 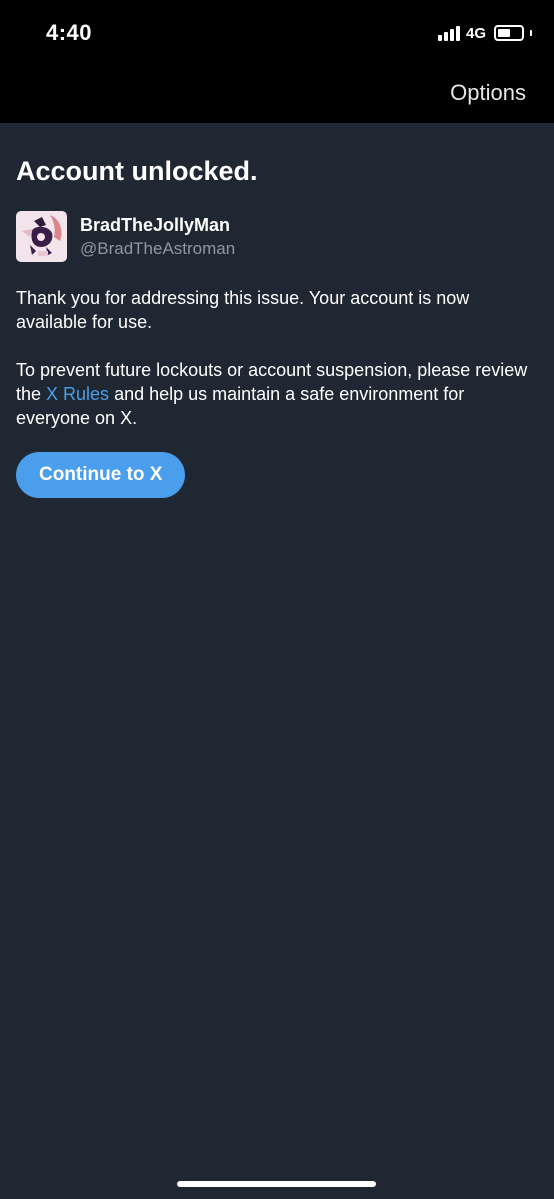 I want to click on home-indicator, so click(x=276, y=1184).